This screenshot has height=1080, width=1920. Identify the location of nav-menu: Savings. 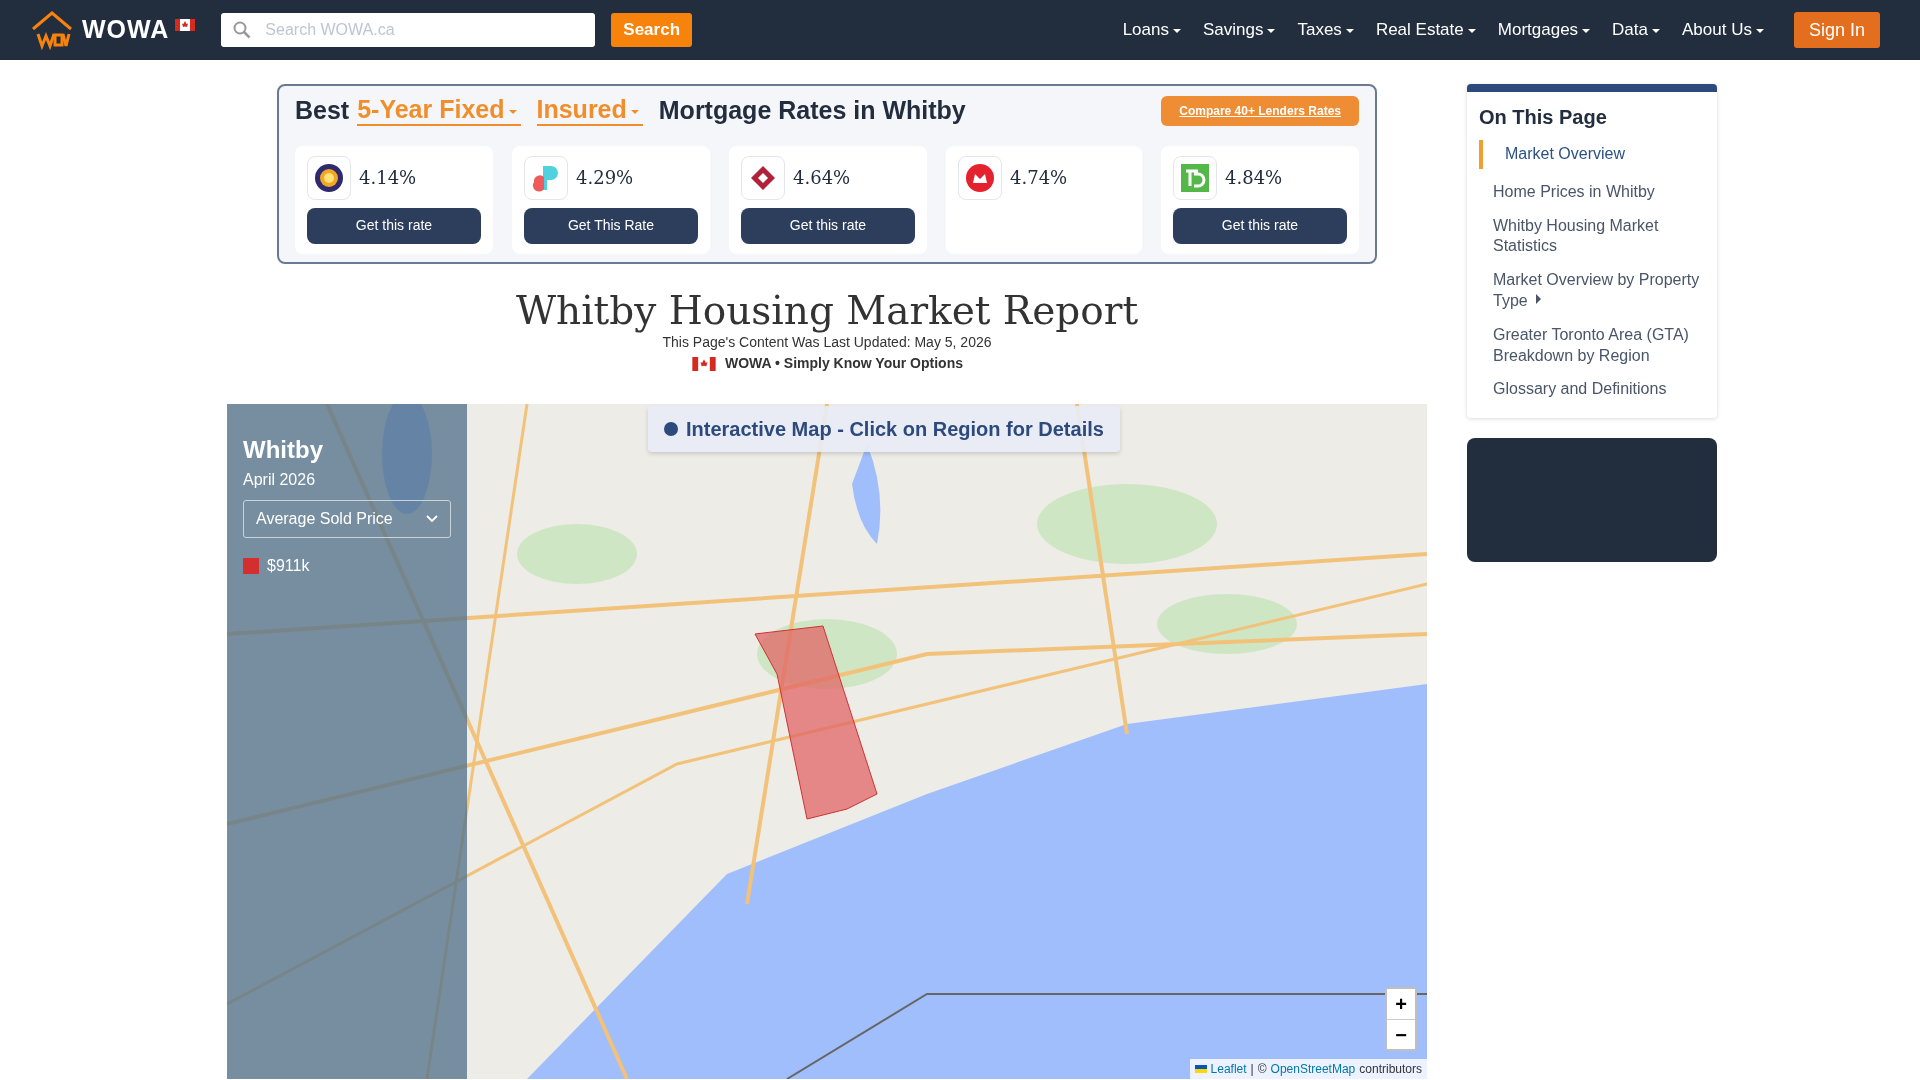
(1239, 30).